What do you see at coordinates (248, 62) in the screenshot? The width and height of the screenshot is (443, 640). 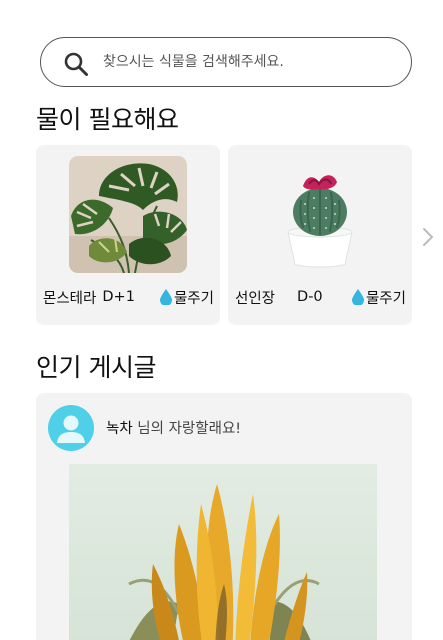 I see `search-input` at bounding box center [248, 62].